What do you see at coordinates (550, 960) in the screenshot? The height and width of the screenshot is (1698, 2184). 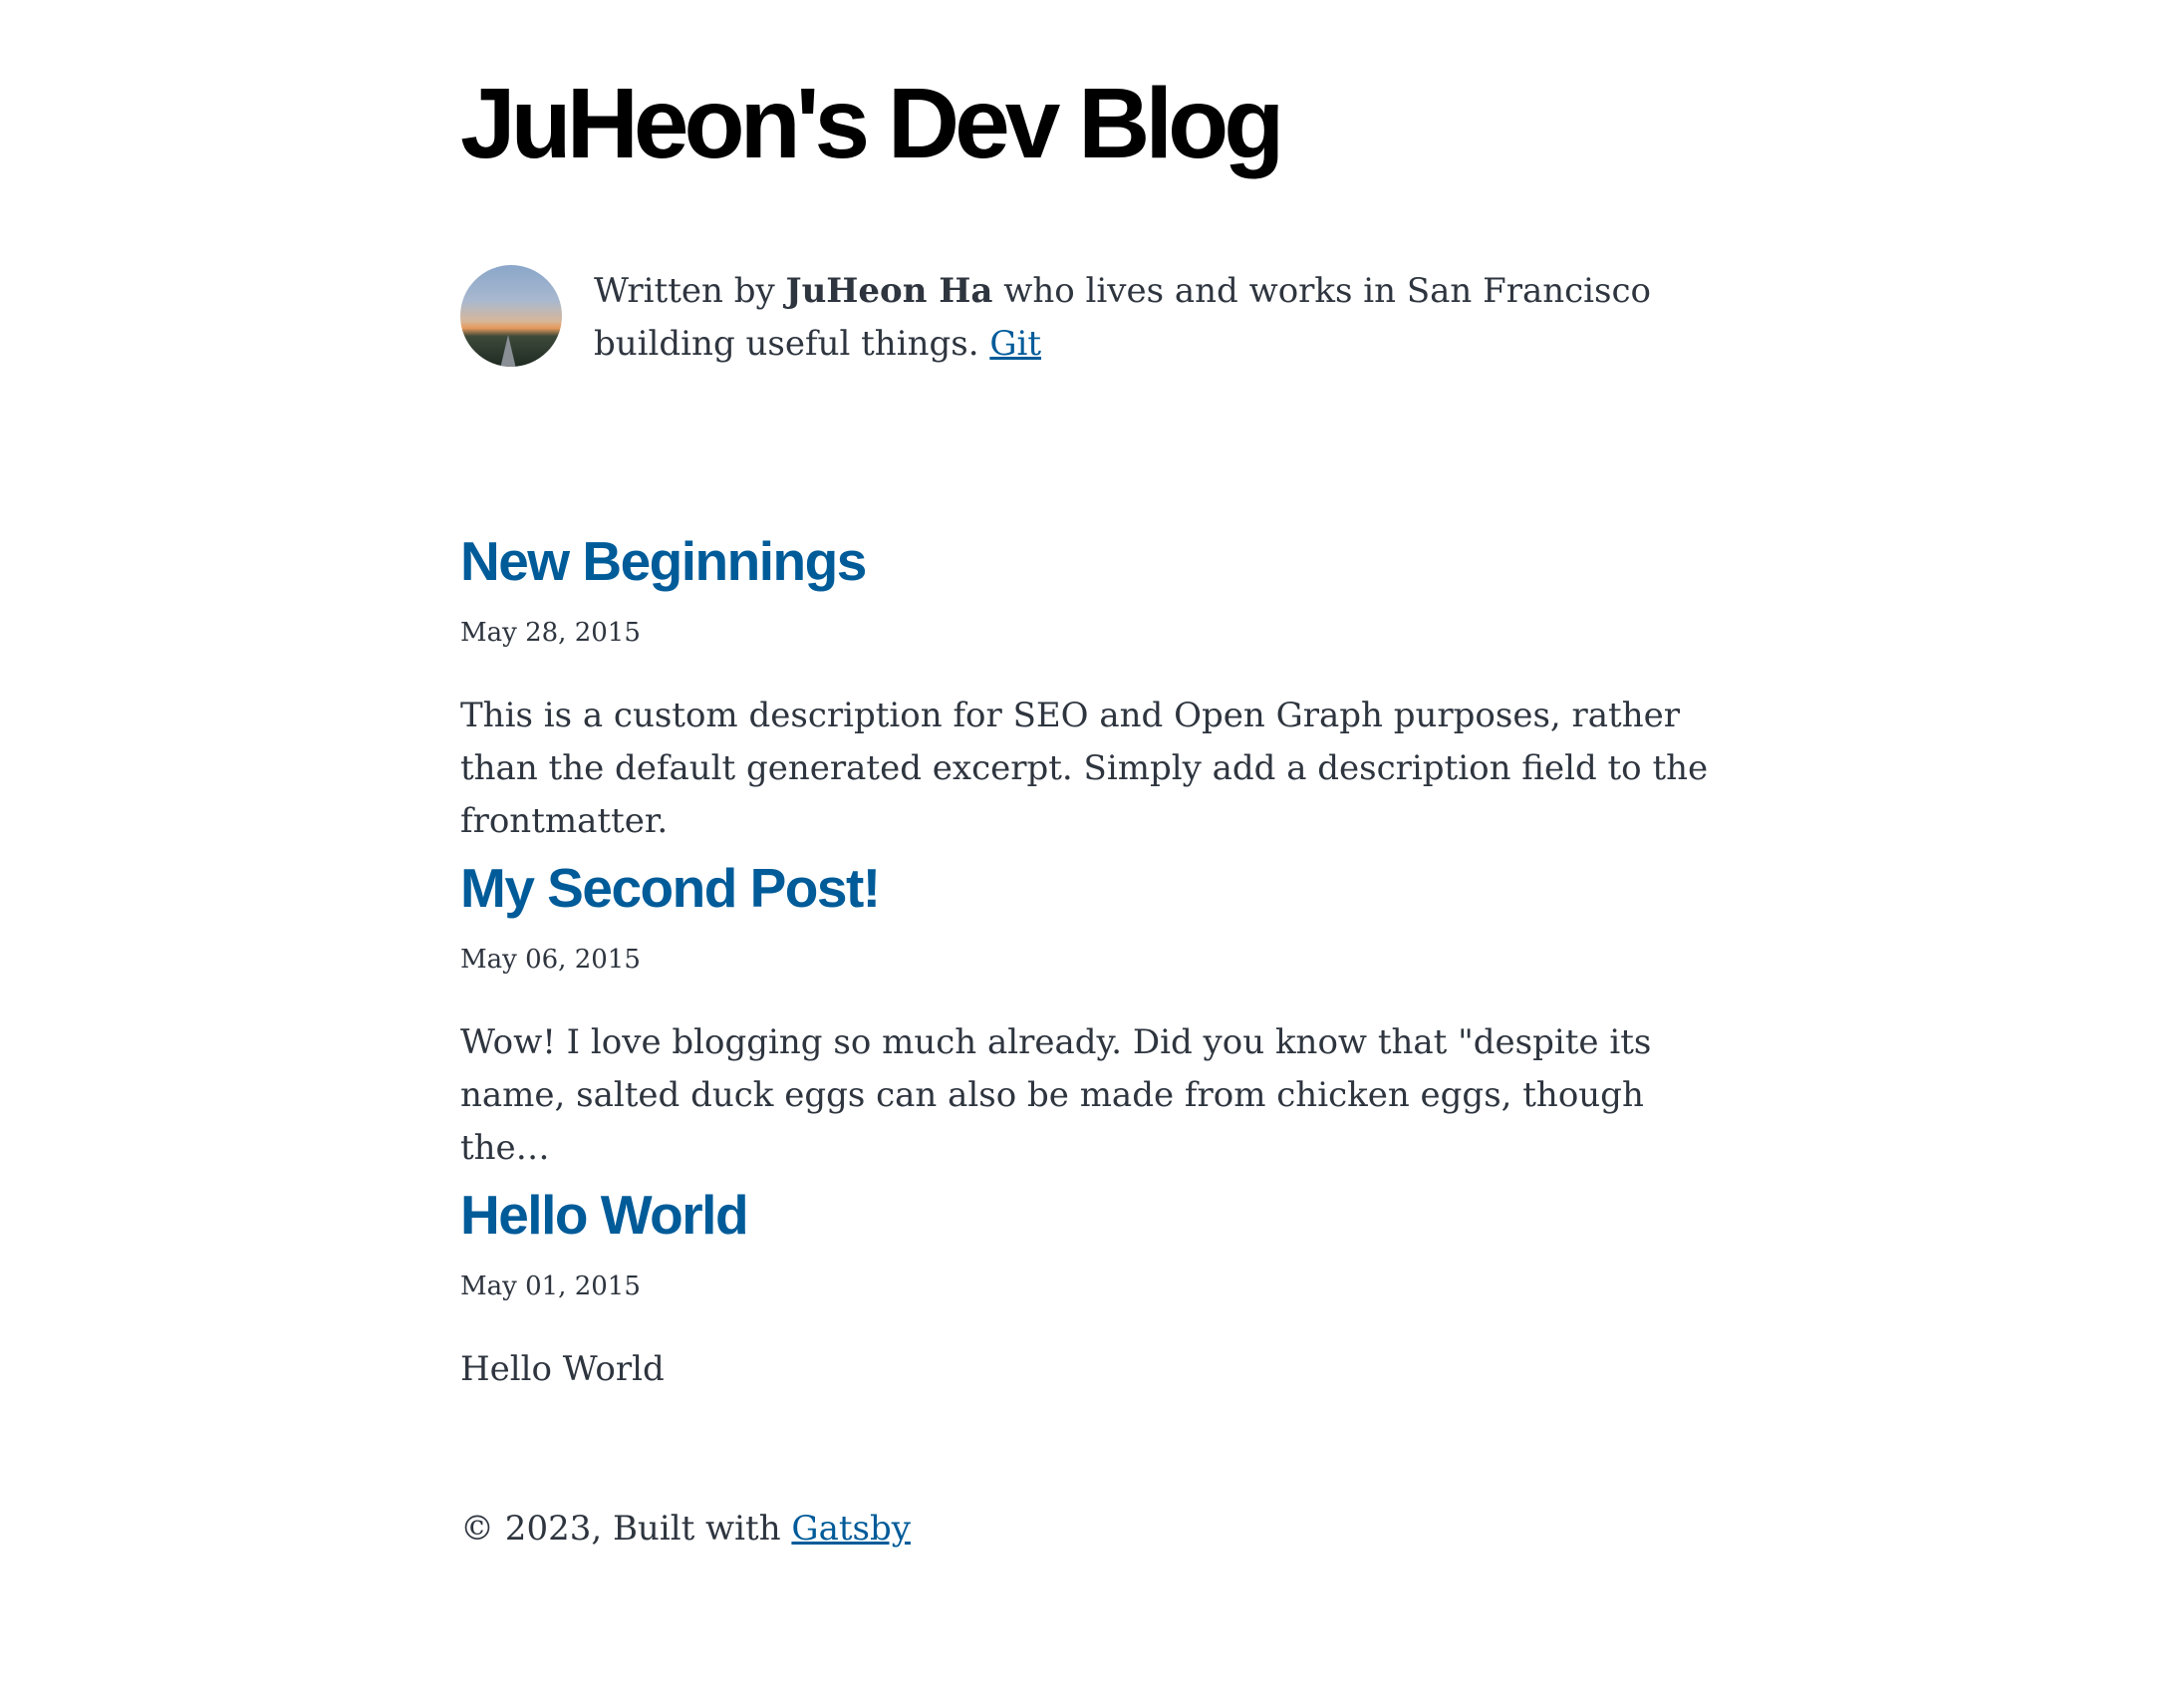 I see `post-date: May 06, 2015` at bounding box center [550, 960].